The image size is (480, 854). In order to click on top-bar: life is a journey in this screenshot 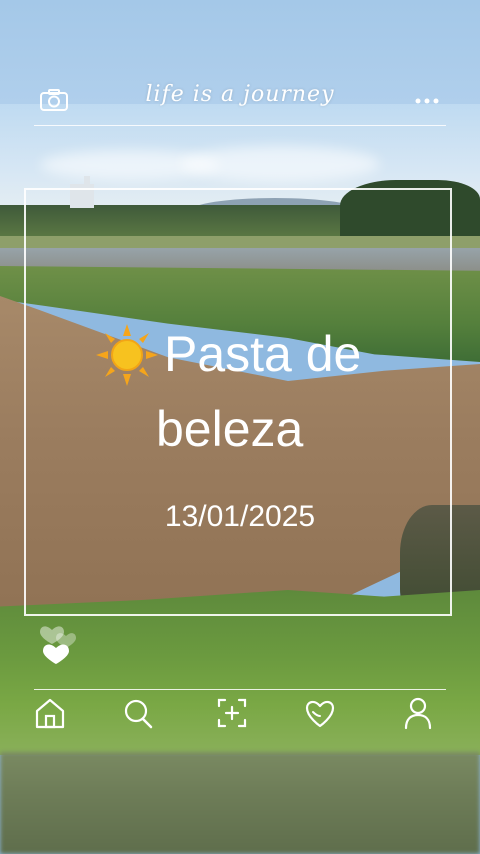, I will do `click(240, 102)`.